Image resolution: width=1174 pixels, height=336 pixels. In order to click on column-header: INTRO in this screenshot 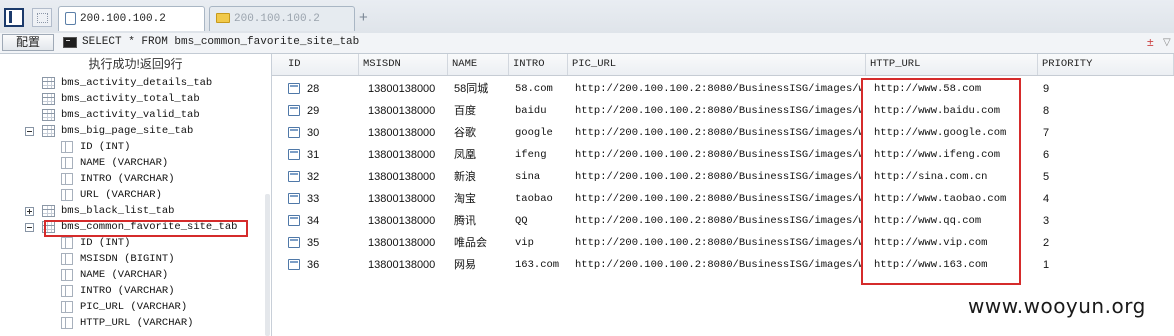, I will do `click(538, 64)`.